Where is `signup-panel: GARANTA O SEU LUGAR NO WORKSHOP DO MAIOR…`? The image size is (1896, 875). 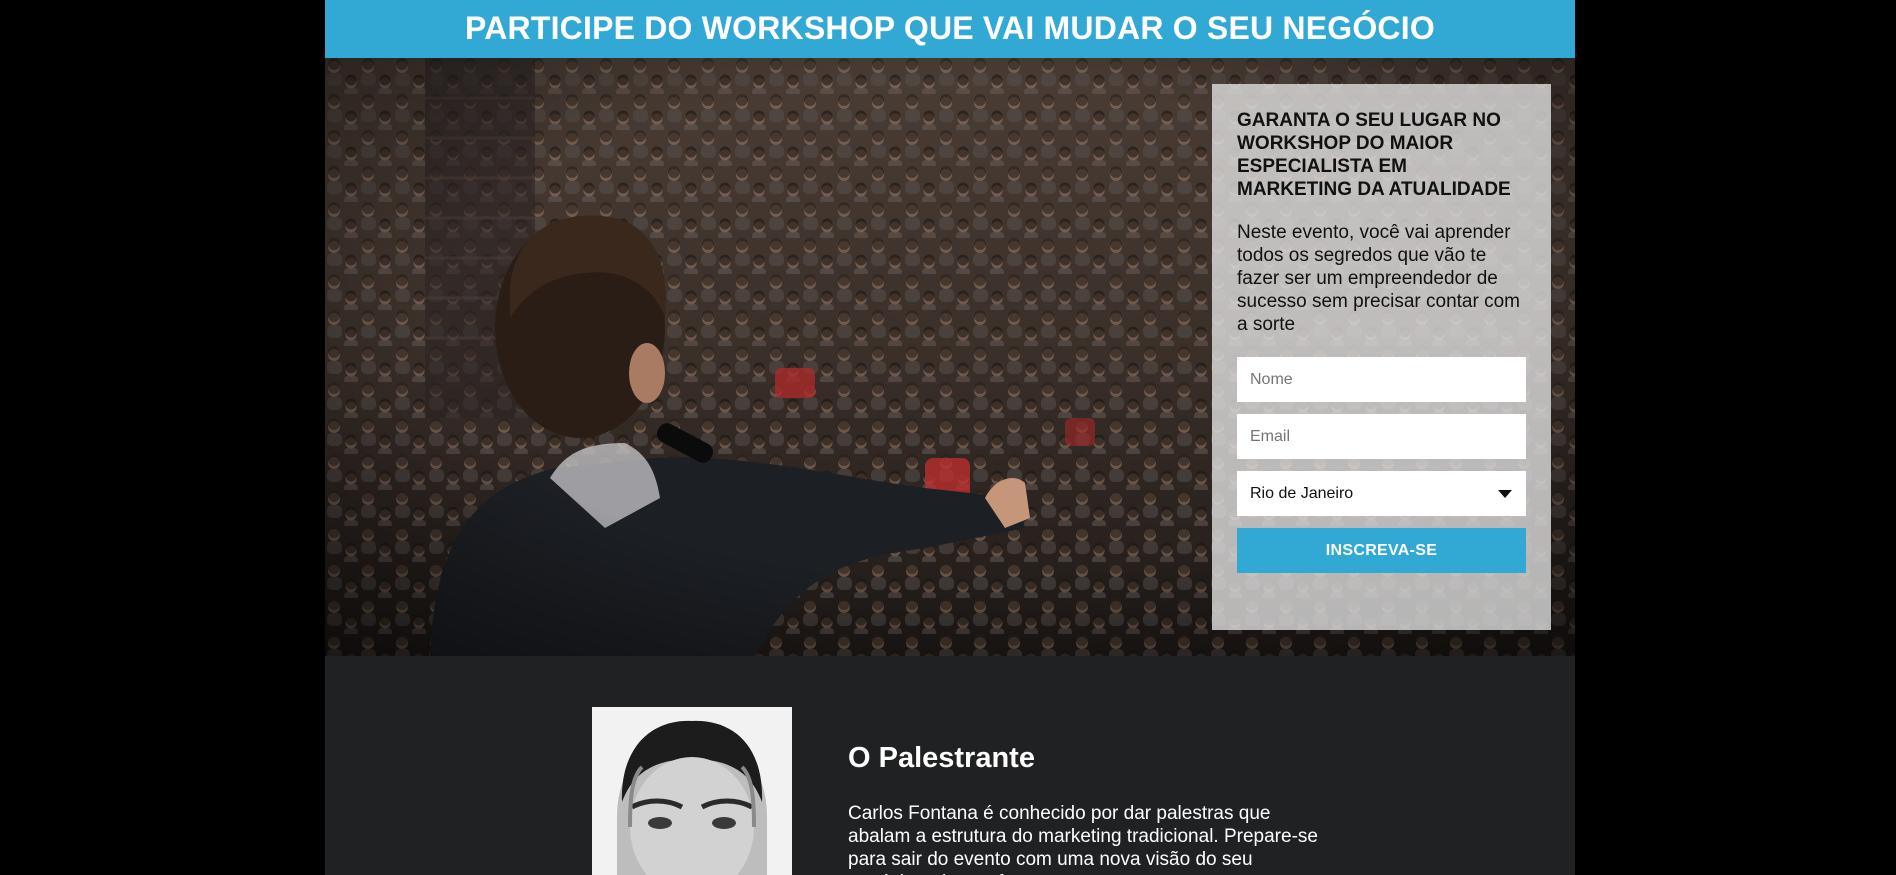
signup-panel: GARANTA O SEU LUGAR NO WORKSHOP DO MAIOR… is located at coordinates (1381, 357).